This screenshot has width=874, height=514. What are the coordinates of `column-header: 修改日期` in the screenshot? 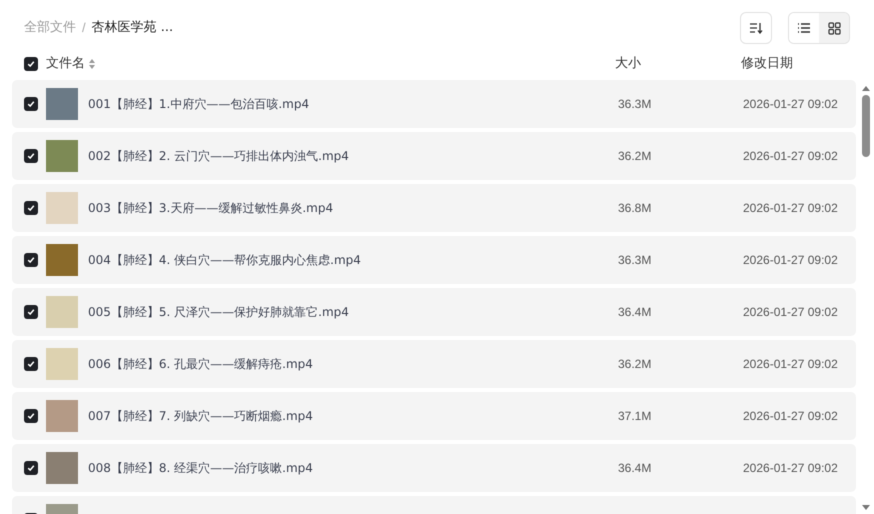 It's located at (767, 64).